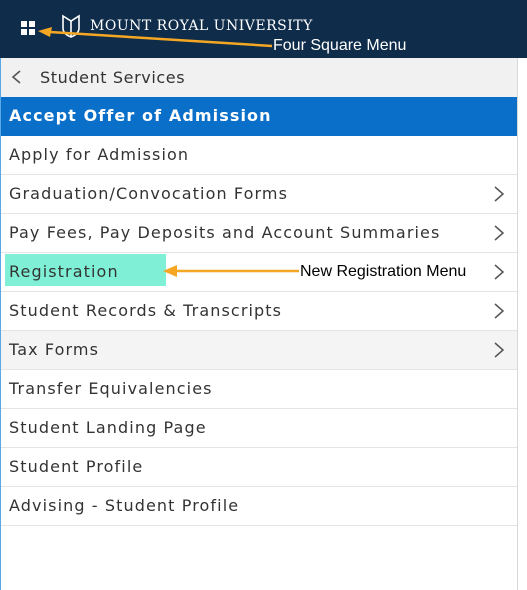  Describe the element at coordinates (149, 193) in the screenshot. I see `menu-item-label: Graduation/Convocation Forms` at that location.